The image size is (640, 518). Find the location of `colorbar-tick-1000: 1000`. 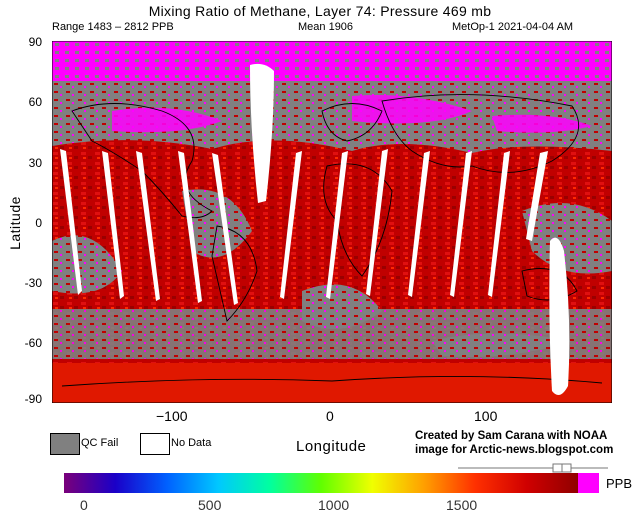

colorbar-tick-1000: 1000 is located at coordinates (334, 505).